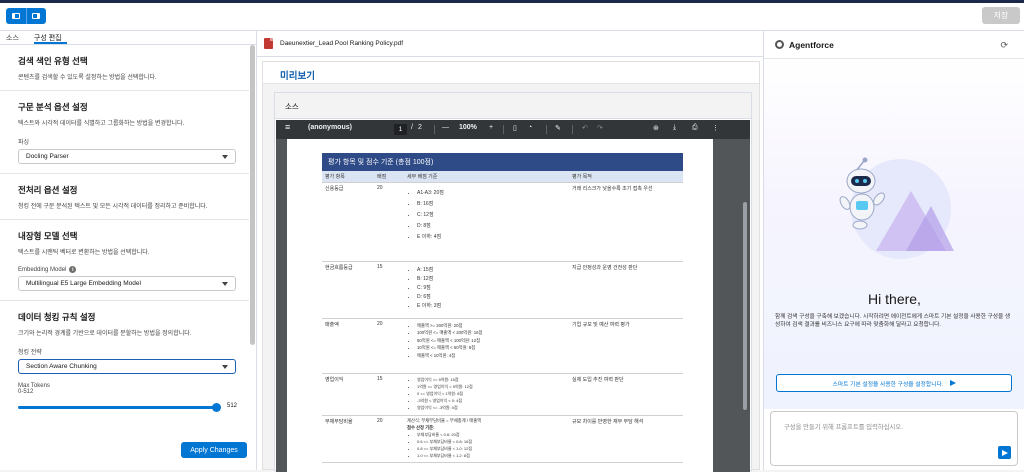 This screenshot has height=472, width=1024. Describe the element at coordinates (127, 156) in the screenshot. I see `parser-select: Docling Parser` at that location.